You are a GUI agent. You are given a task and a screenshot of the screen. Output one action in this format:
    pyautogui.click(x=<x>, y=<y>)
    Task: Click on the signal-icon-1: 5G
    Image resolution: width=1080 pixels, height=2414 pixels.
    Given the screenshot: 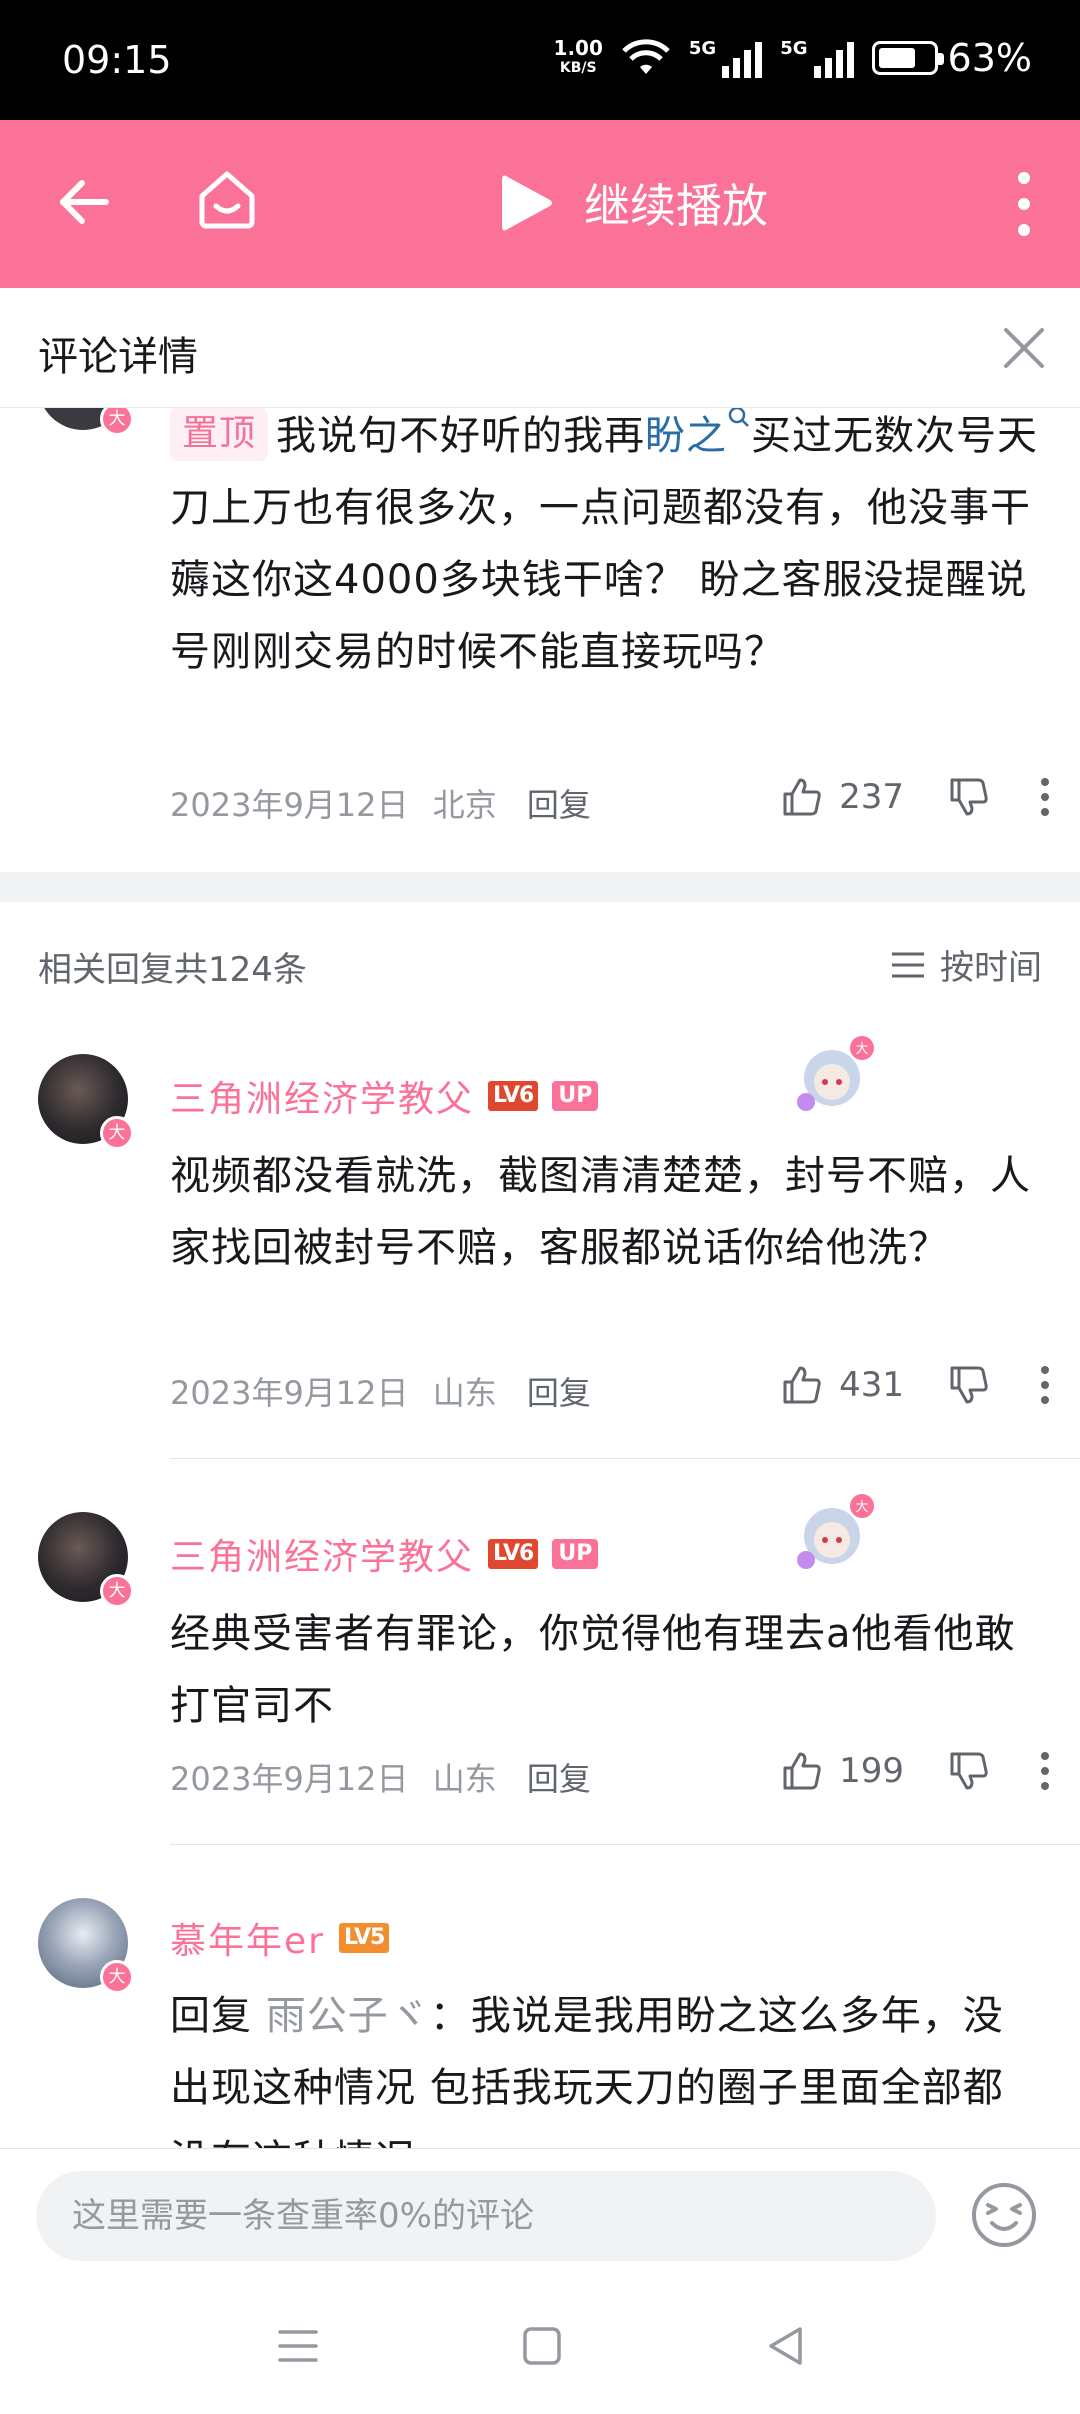 What is the action you would take?
    pyautogui.click(x=726, y=58)
    